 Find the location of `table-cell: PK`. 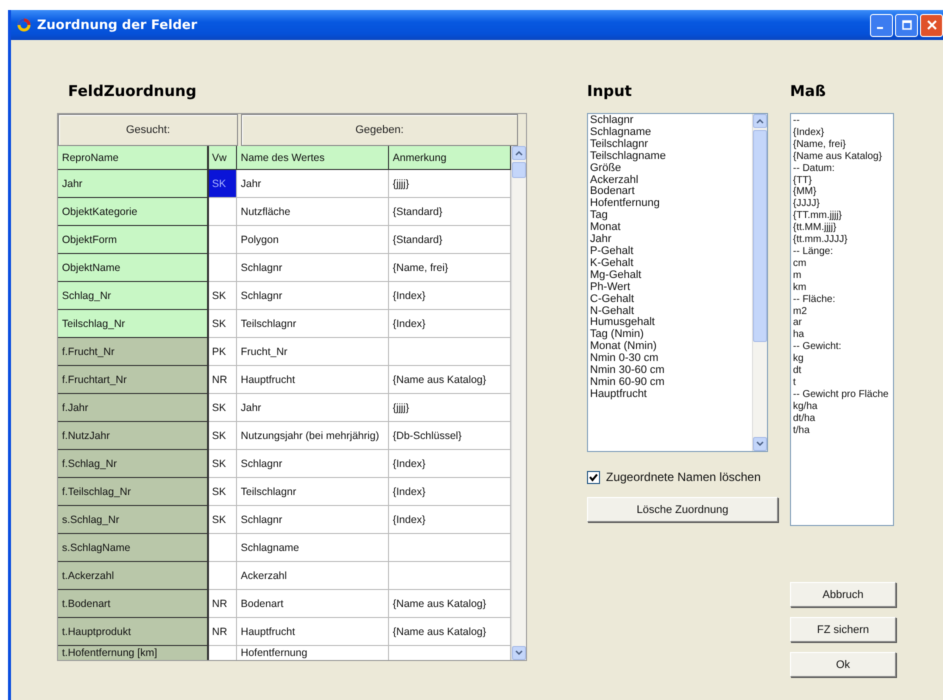

table-cell: PK is located at coordinates (223, 352).